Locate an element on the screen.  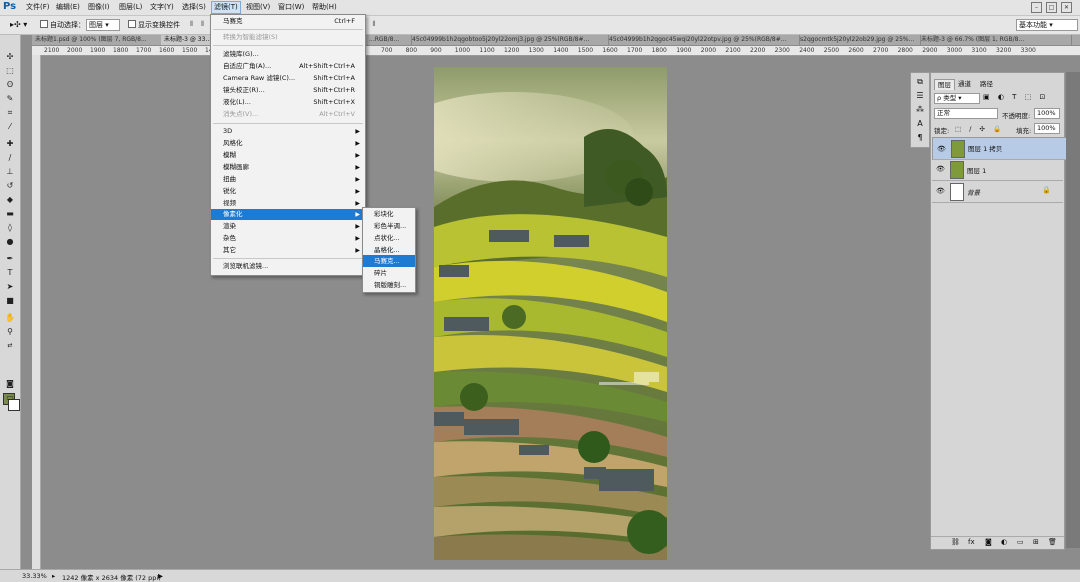
swap-colors-icon: ⇄ is located at coordinates (10, 345).